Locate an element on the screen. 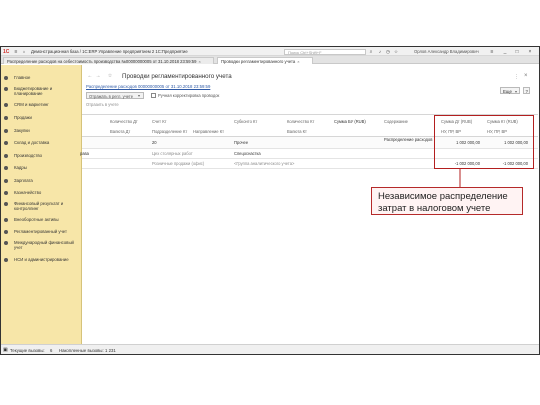 The width and height of the screenshot is (540, 405). sidebar-item-budgeting: Бюджетирование и планирование is located at coordinates (42, 91).